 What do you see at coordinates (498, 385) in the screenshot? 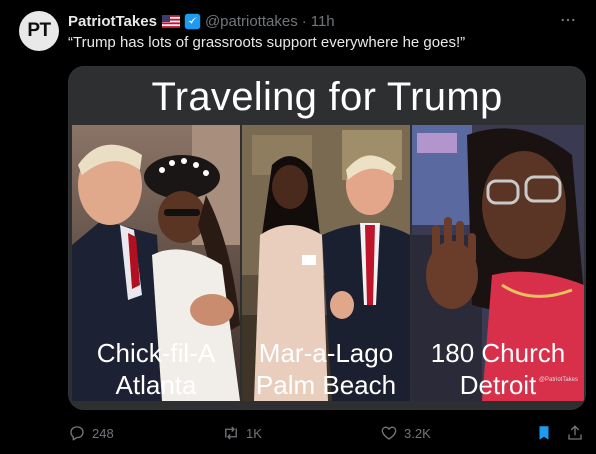
I see `caption-line: Detroit` at bounding box center [498, 385].